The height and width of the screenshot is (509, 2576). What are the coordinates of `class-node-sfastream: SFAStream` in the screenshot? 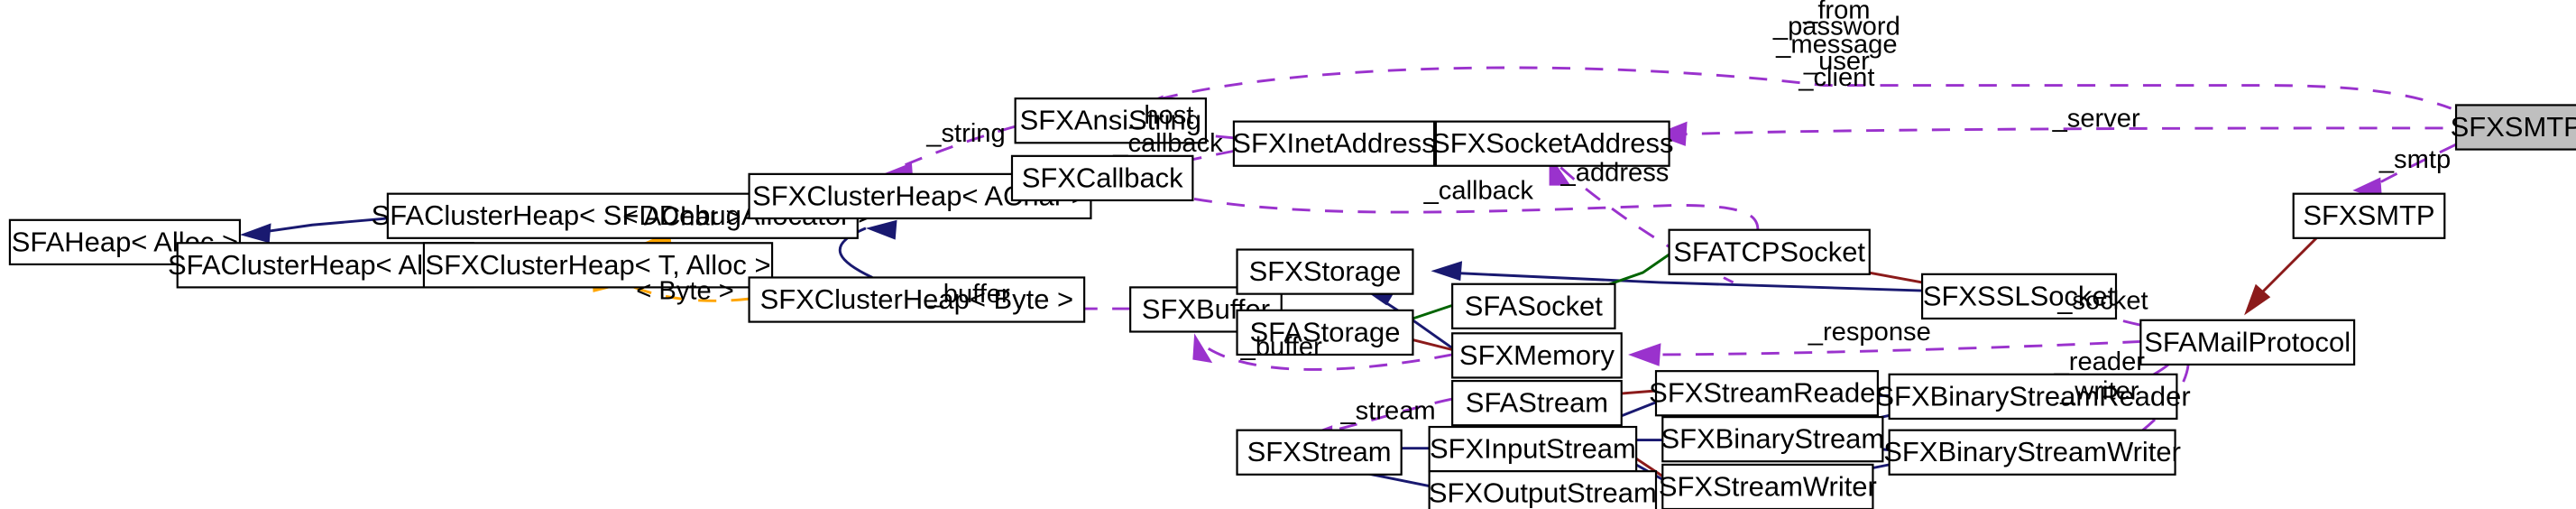 It's located at (1537, 403).